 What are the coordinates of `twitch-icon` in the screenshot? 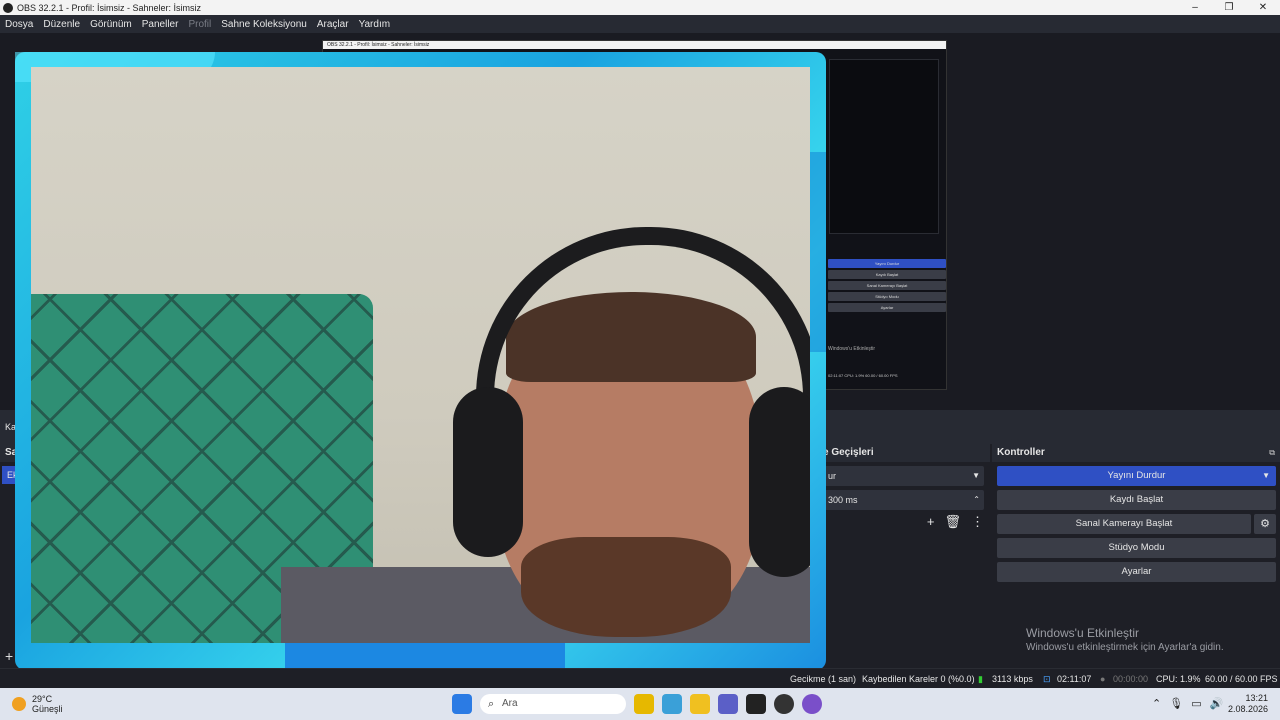 It's located at (812, 704).